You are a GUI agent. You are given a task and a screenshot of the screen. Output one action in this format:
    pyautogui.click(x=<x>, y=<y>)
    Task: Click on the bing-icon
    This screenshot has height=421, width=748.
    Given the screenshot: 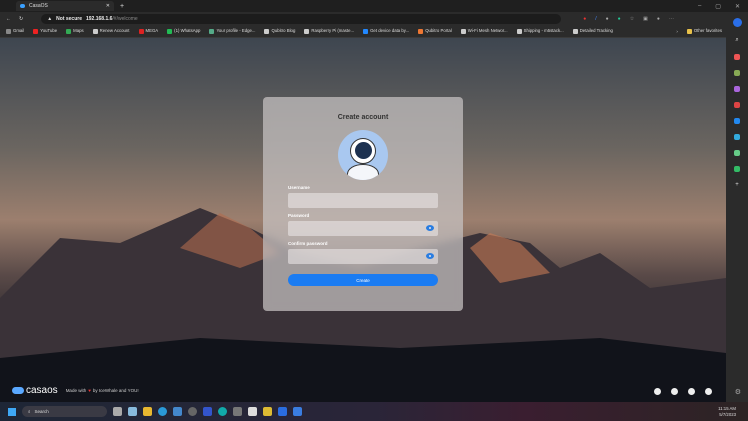 What is the action you would take?
    pyautogui.click(x=737, y=22)
    